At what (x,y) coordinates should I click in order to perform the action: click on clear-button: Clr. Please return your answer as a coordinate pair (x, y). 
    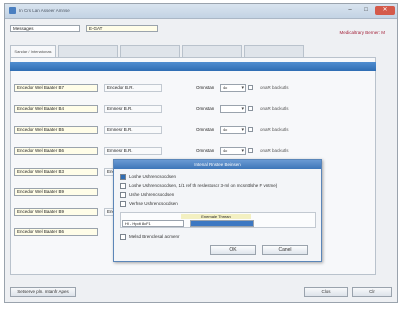
    Looking at the image, I should click on (372, 292).